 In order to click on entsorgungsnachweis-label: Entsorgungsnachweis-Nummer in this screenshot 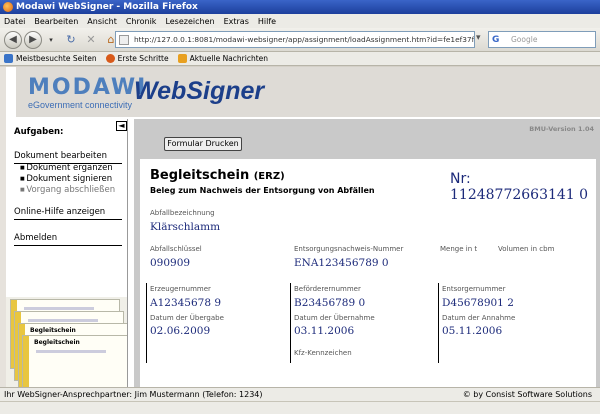, I will do `click(349, 249)`.